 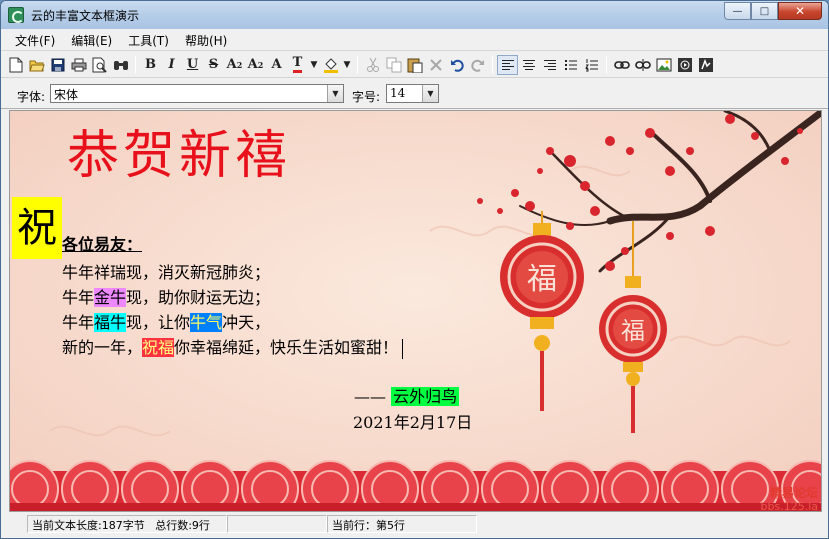 I want to click on superscript-button: A2, so click(x=234, y=65).